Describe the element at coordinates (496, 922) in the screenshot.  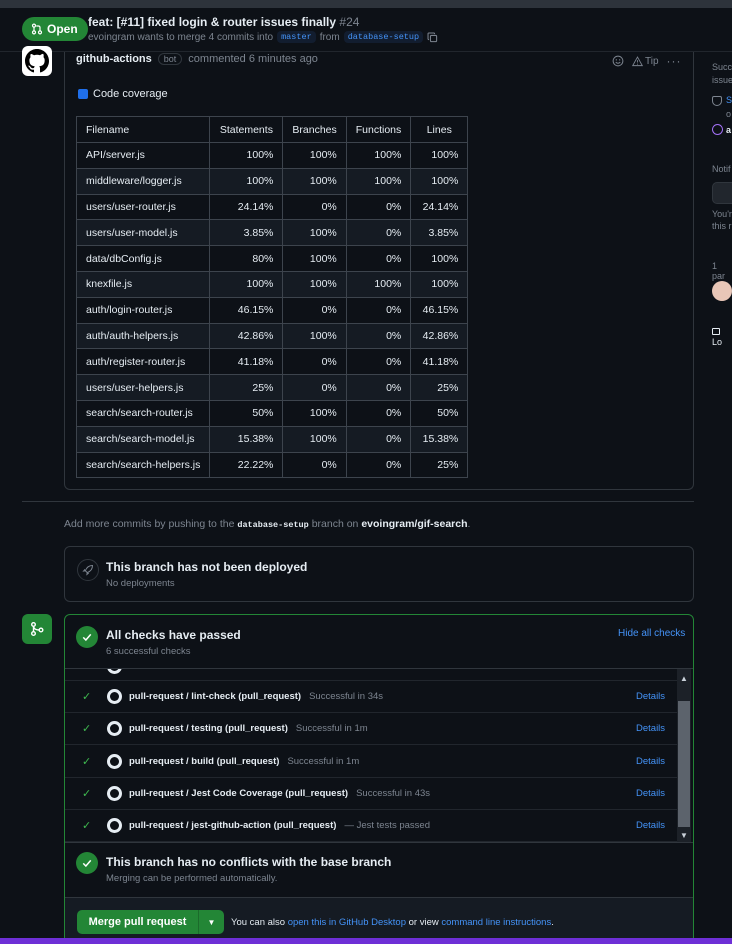
I see `command-line-instructions-link: command line instructions` at that location.